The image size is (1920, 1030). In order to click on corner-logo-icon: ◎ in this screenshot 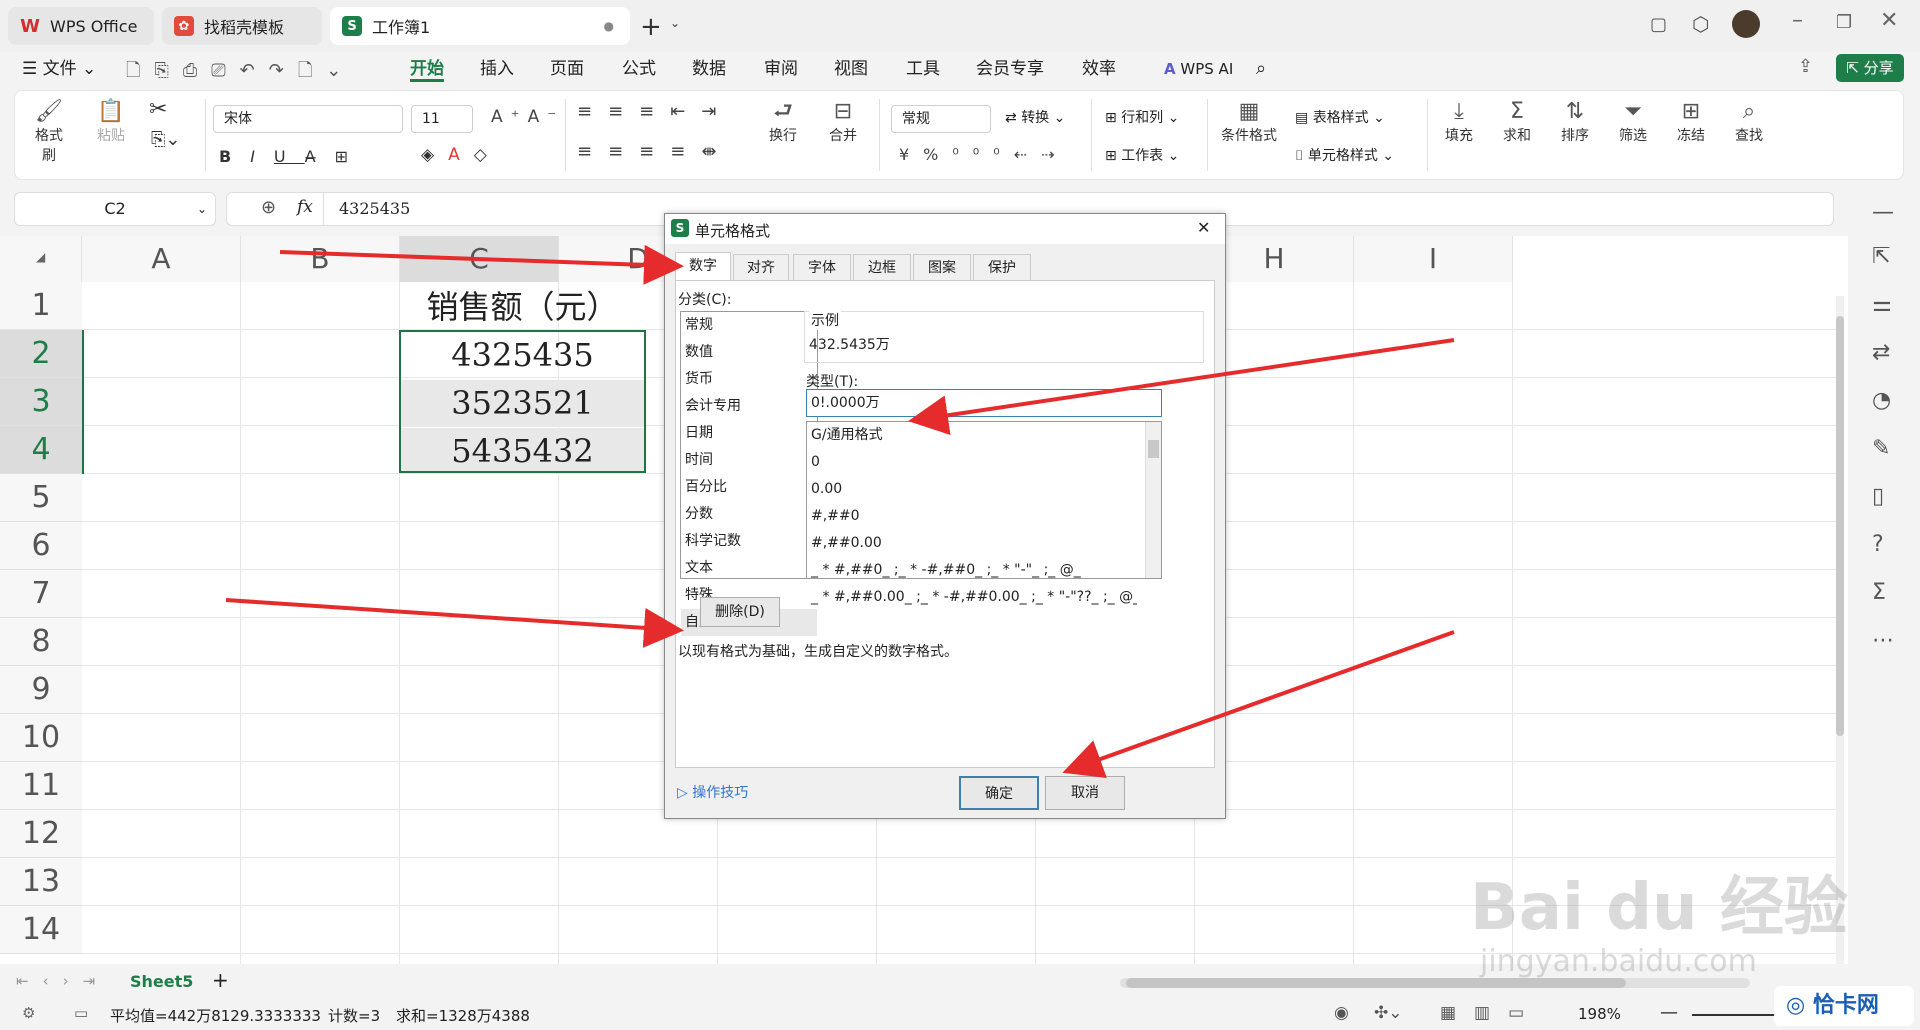, I will do `click(1796, 1005)`.